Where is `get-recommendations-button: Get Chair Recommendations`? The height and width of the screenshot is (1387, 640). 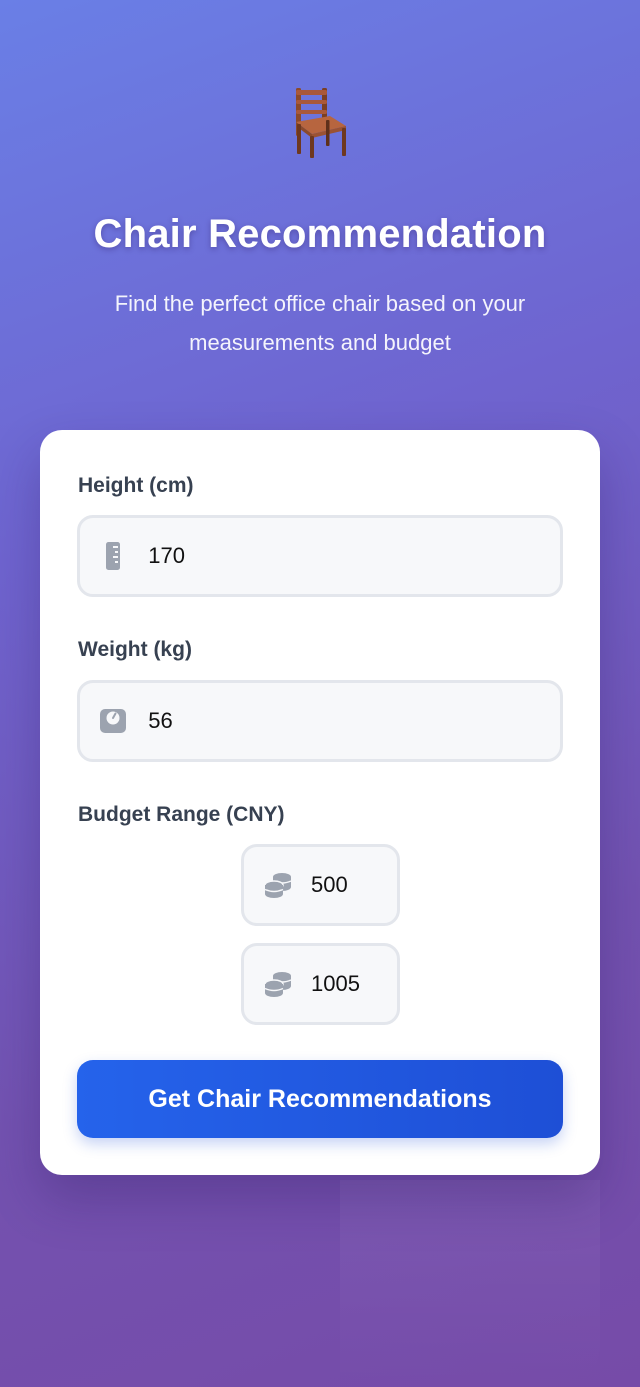
get-recommendations-button: Get Chair Recommendations is located at coordinates (320, 1099).